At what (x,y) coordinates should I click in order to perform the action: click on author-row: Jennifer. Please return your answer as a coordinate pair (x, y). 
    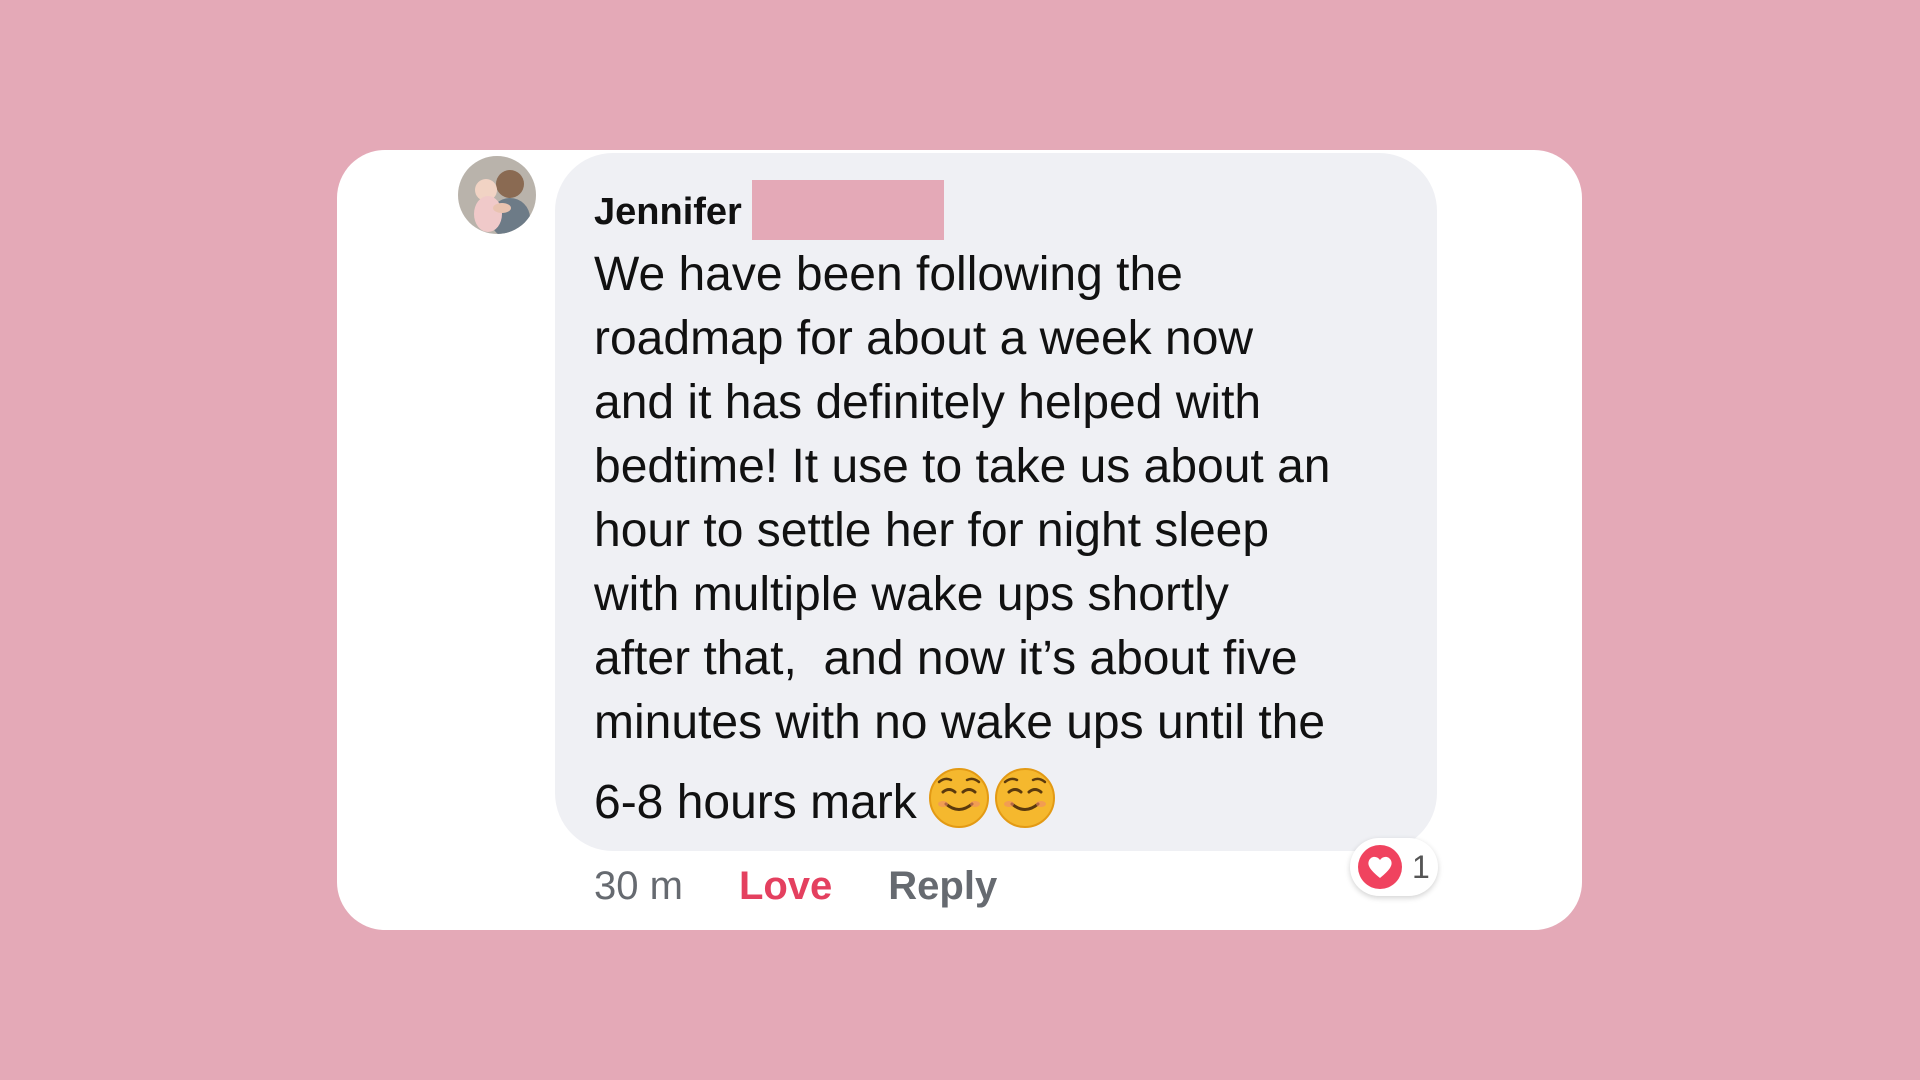
    Looking at the image, I should click on (996, 210).